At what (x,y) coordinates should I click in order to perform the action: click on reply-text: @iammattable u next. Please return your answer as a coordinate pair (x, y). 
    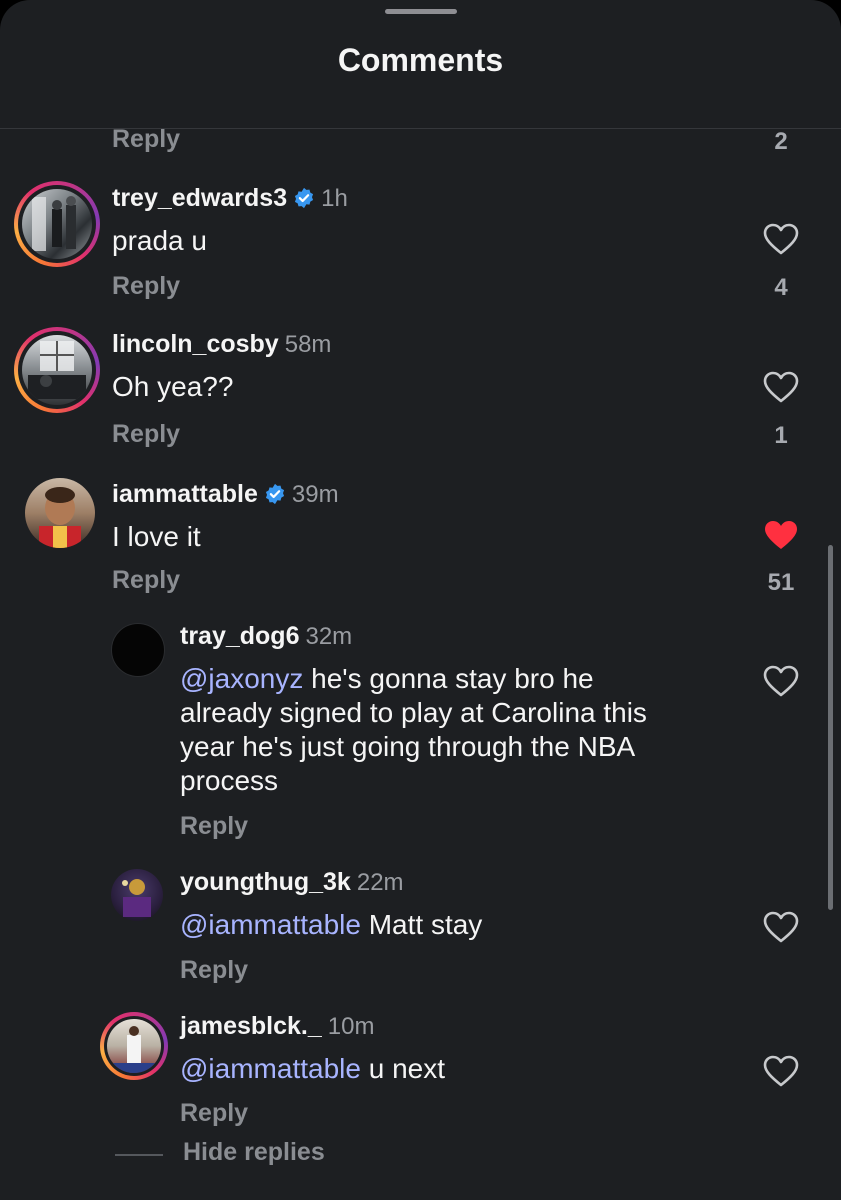
    Looking at the image, I should click on (312, 1068).